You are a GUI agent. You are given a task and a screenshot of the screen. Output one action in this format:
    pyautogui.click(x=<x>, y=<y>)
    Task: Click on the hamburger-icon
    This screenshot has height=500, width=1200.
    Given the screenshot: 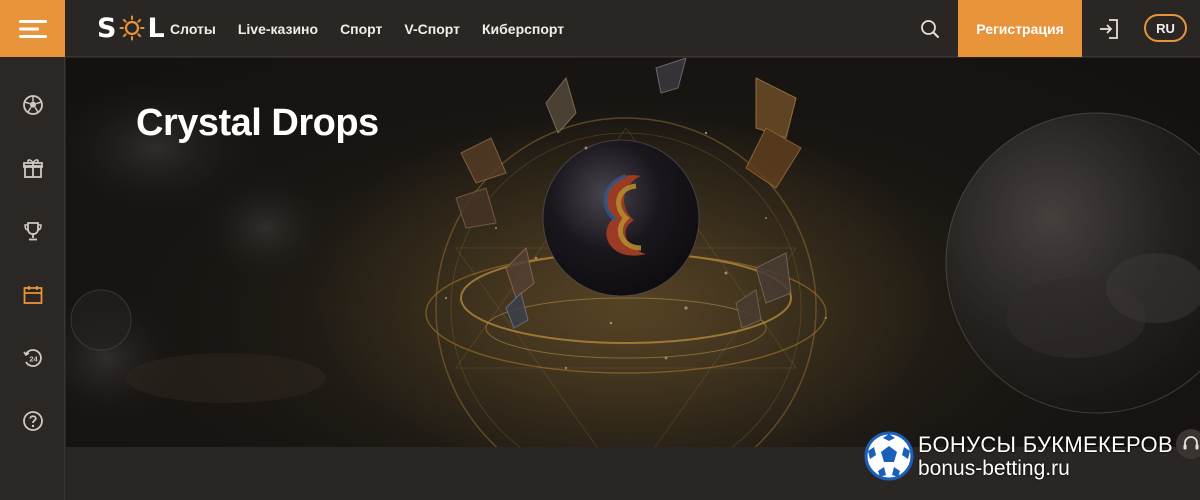 What is the action you would take?
    pyautogui.click(x=32, y=28)
    